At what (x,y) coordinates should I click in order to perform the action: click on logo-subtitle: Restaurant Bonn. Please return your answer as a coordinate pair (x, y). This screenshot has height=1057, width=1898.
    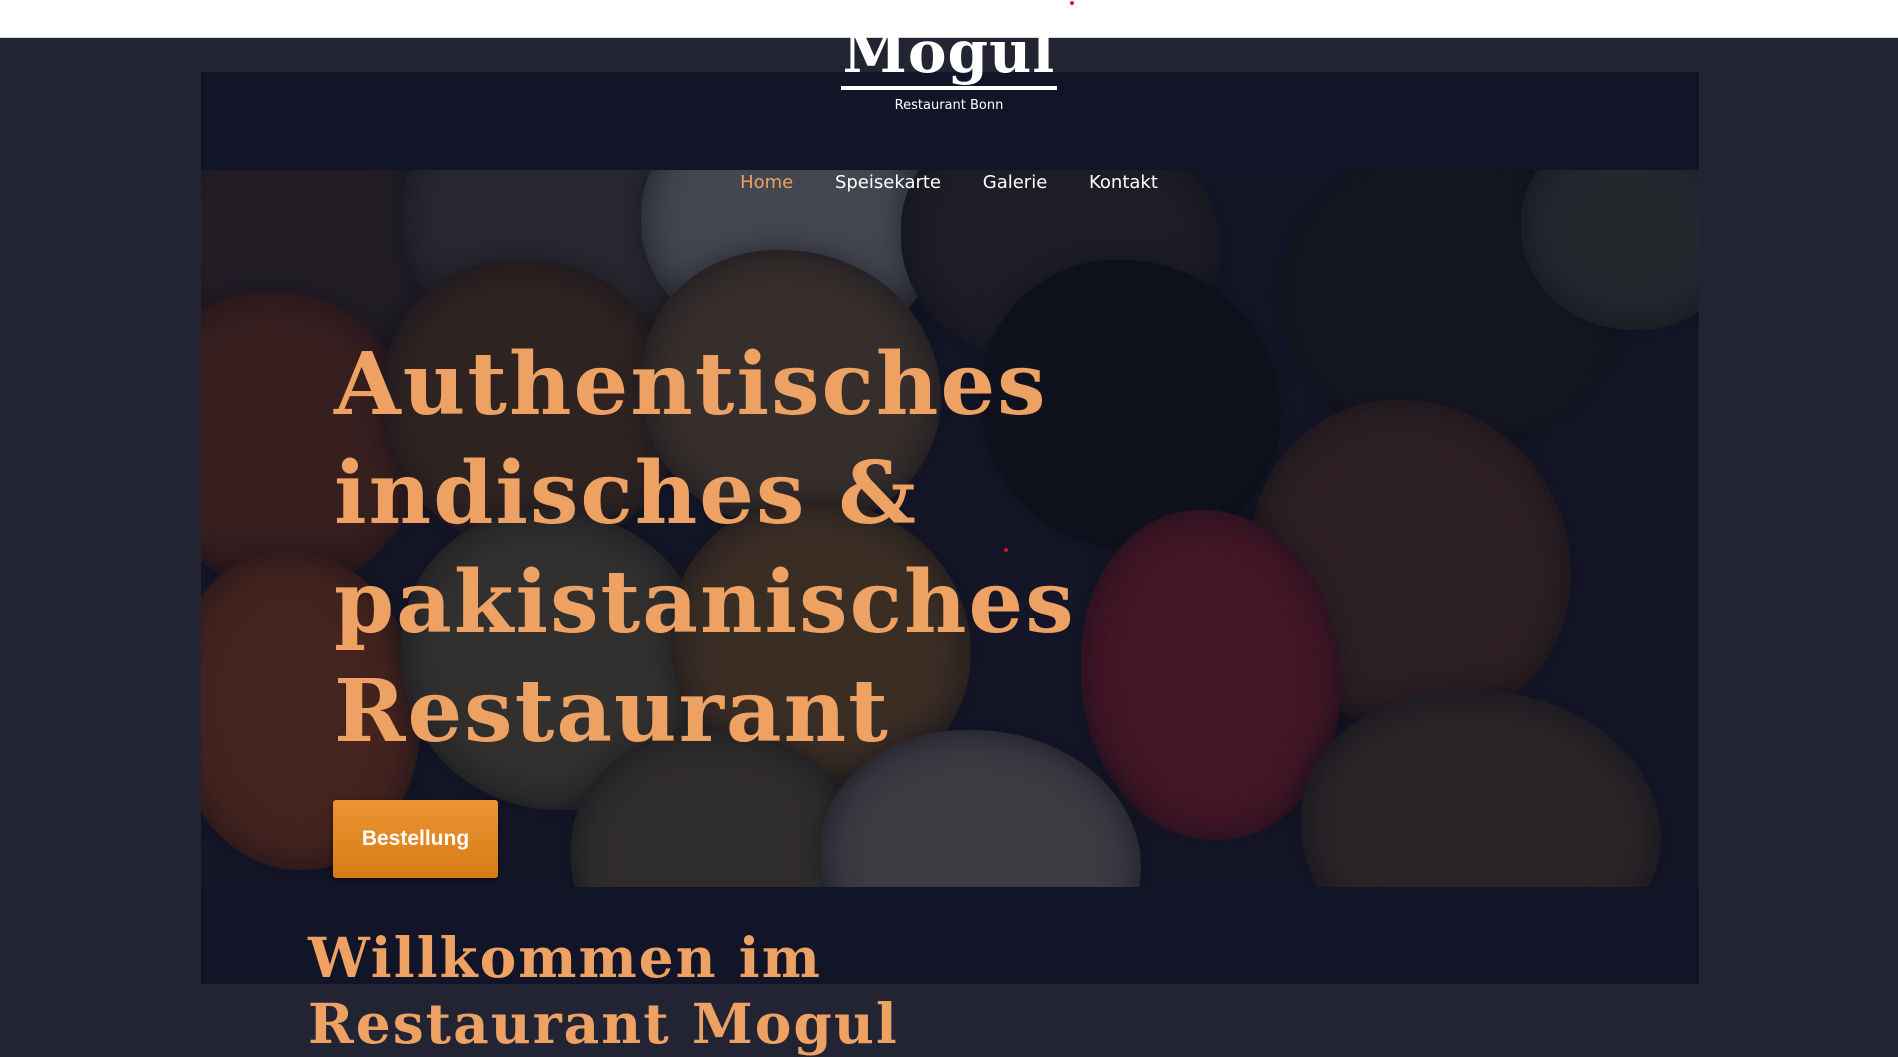
    Looking at the image, I should click on (949, 105).